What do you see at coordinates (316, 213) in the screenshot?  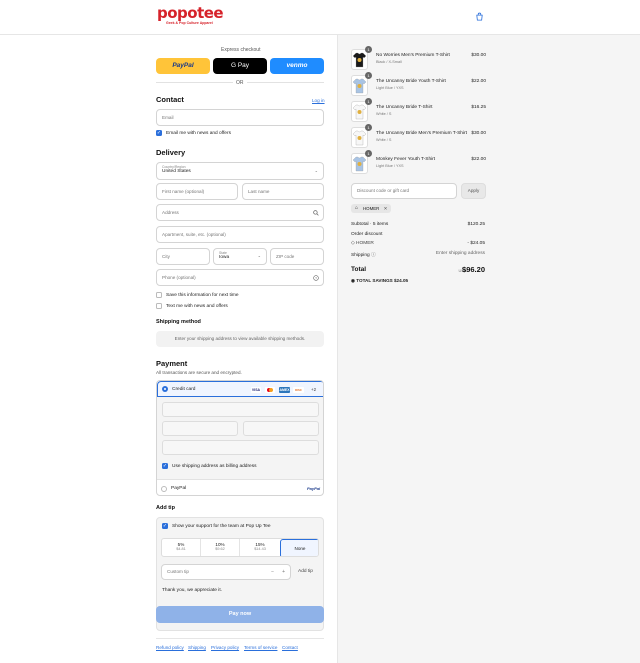 I see `search-icon` at bounding box center [316, 213].